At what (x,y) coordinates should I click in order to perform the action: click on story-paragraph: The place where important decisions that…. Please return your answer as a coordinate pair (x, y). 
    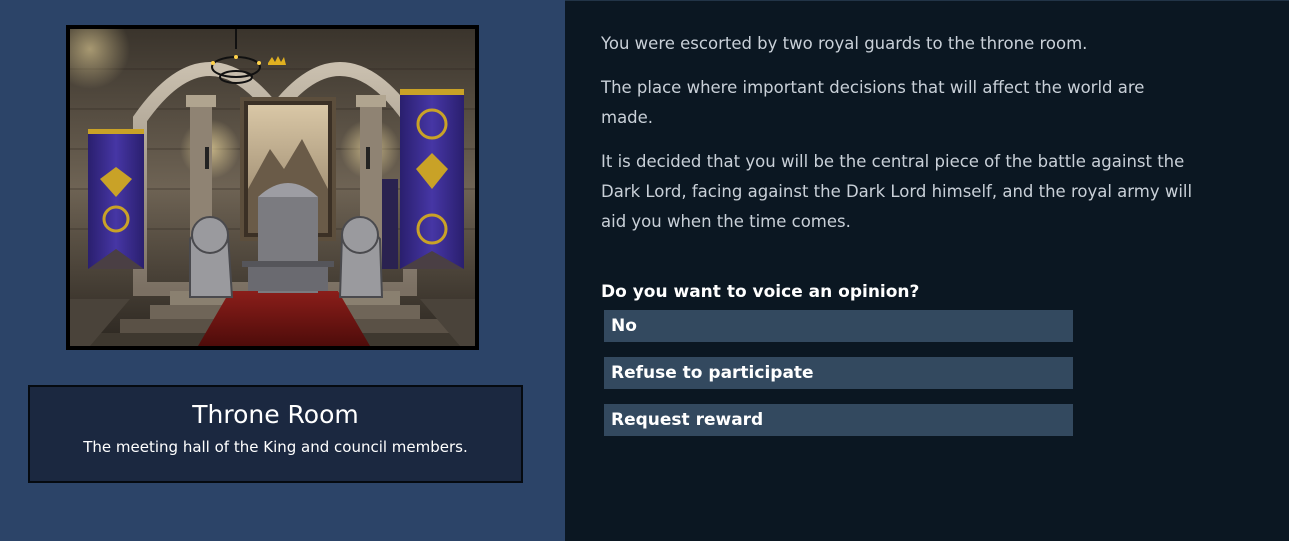
    Looking at the image, I should click on (873, 102).